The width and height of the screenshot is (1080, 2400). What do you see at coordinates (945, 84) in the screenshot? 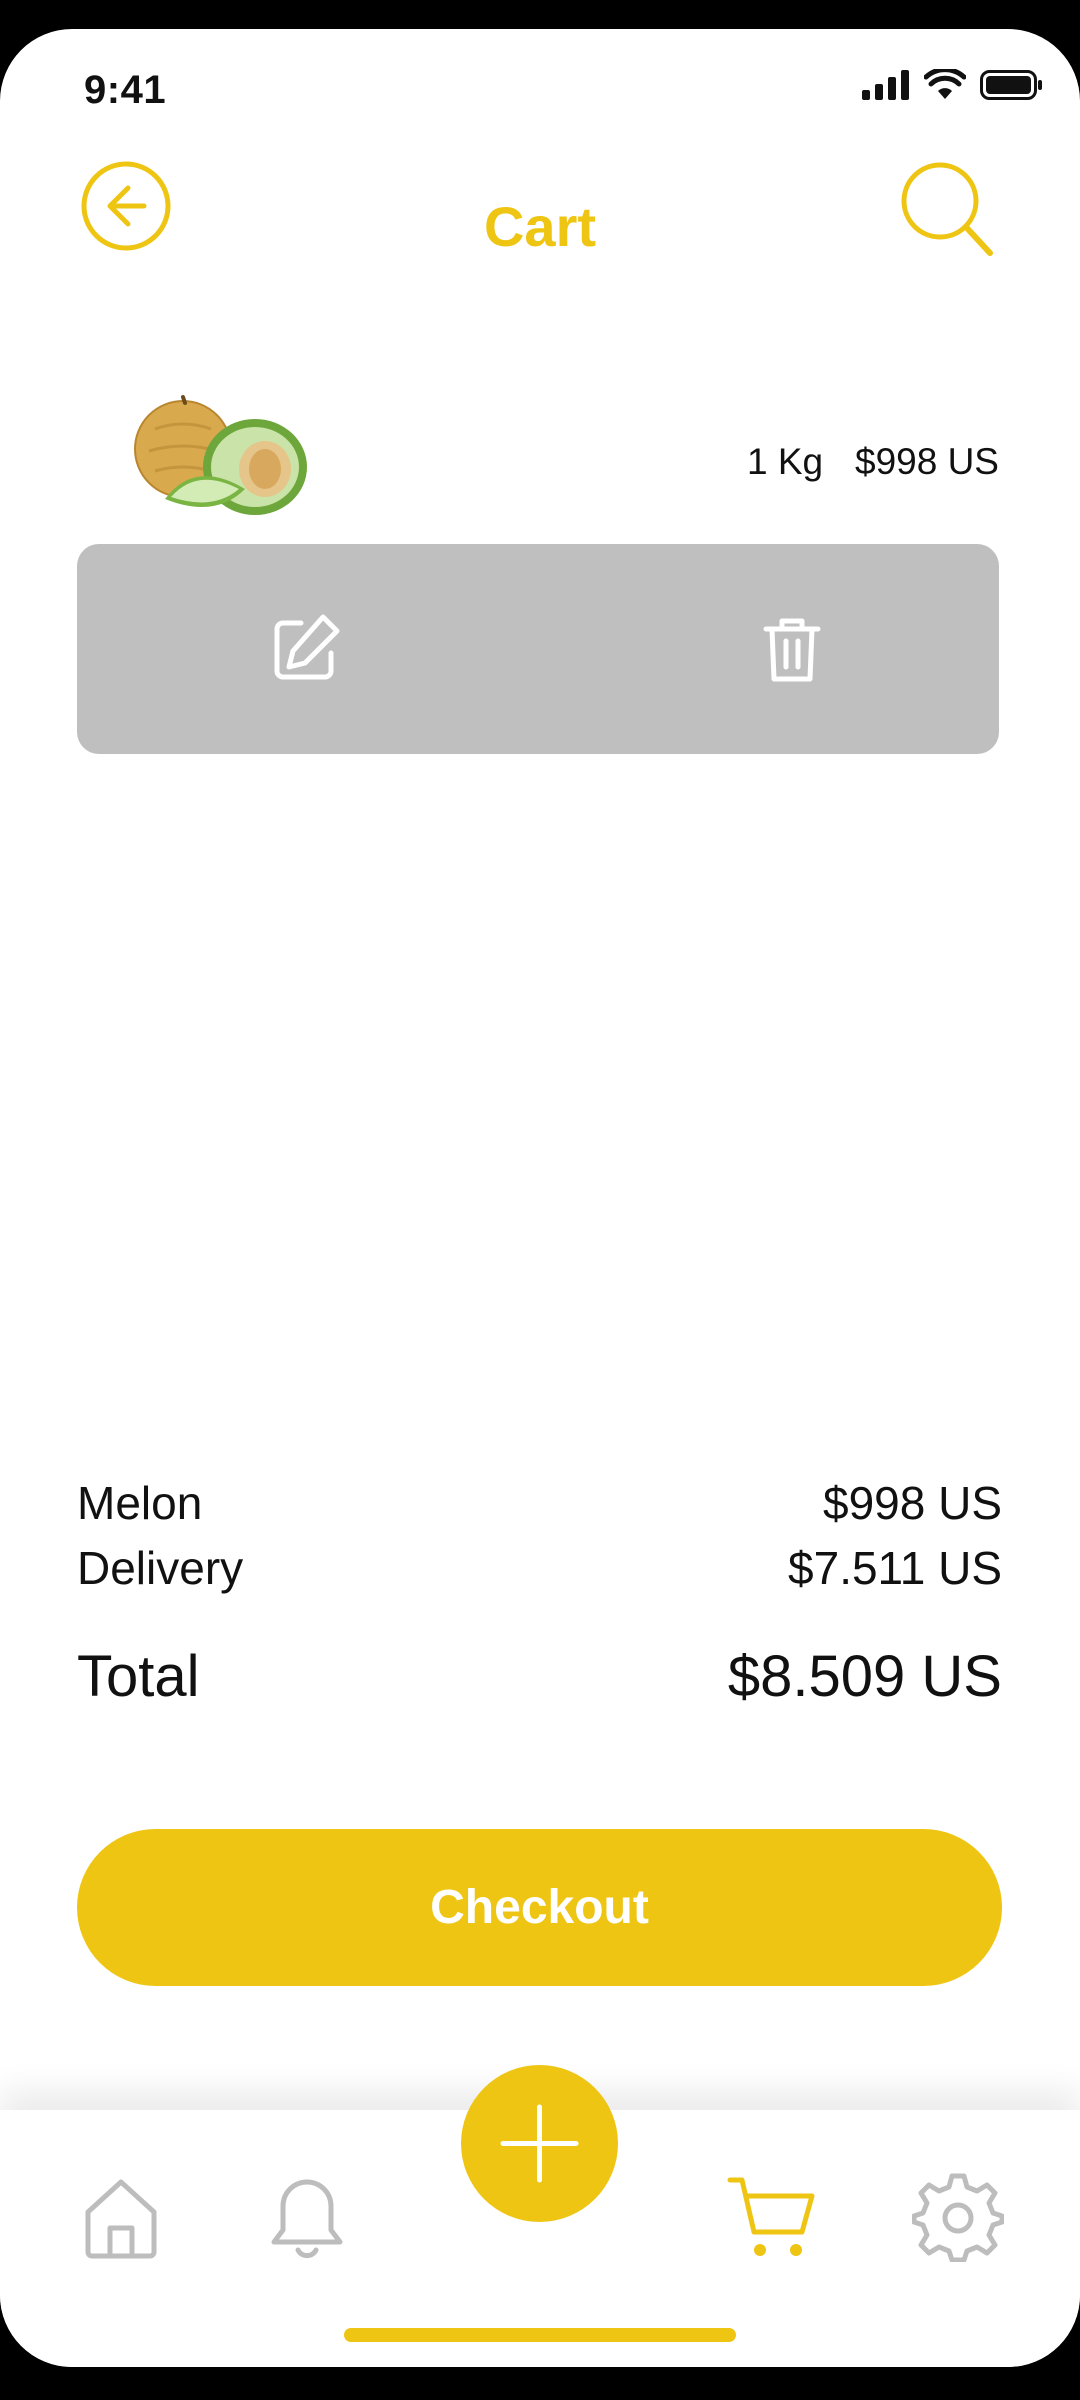
I see `wifi-icon` at bounding box center [945, 84].